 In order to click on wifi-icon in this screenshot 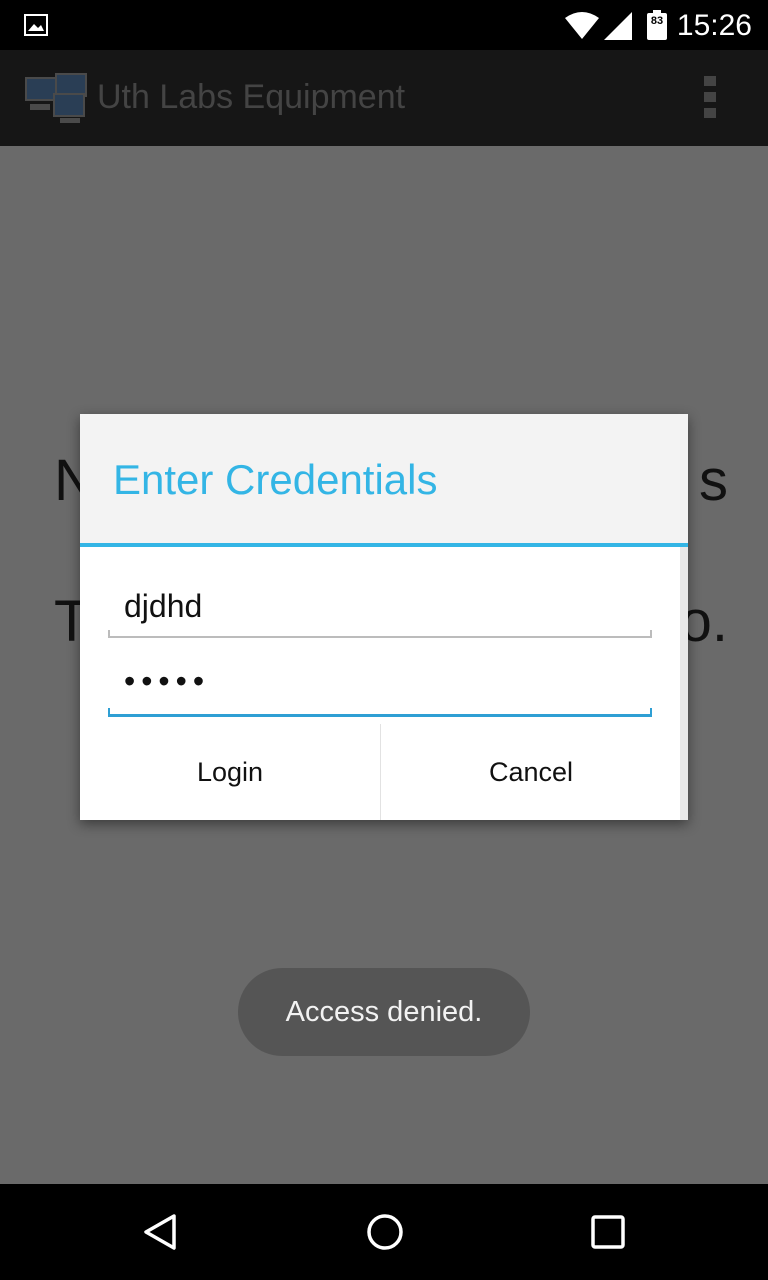, I will do `click(582, 28)`.